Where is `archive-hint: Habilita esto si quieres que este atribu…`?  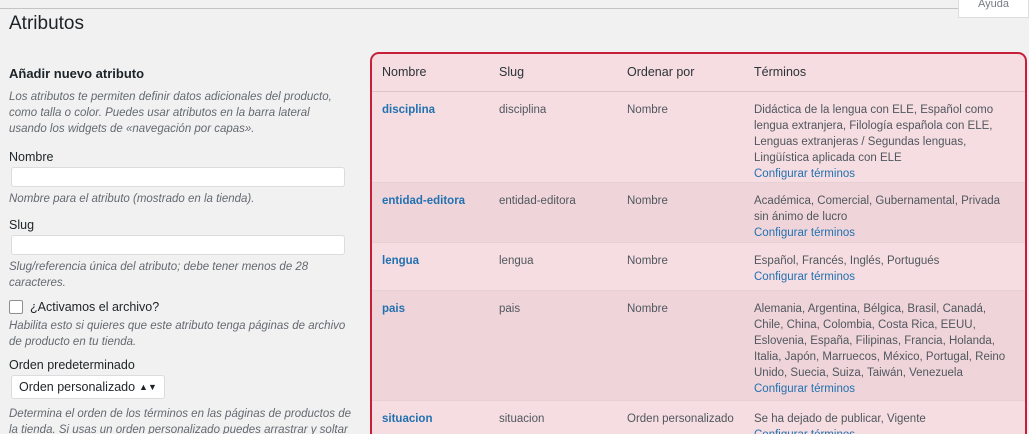 archive-hint: Habilita esto si quieres que este atribu… is located at coordinates (177, 334).